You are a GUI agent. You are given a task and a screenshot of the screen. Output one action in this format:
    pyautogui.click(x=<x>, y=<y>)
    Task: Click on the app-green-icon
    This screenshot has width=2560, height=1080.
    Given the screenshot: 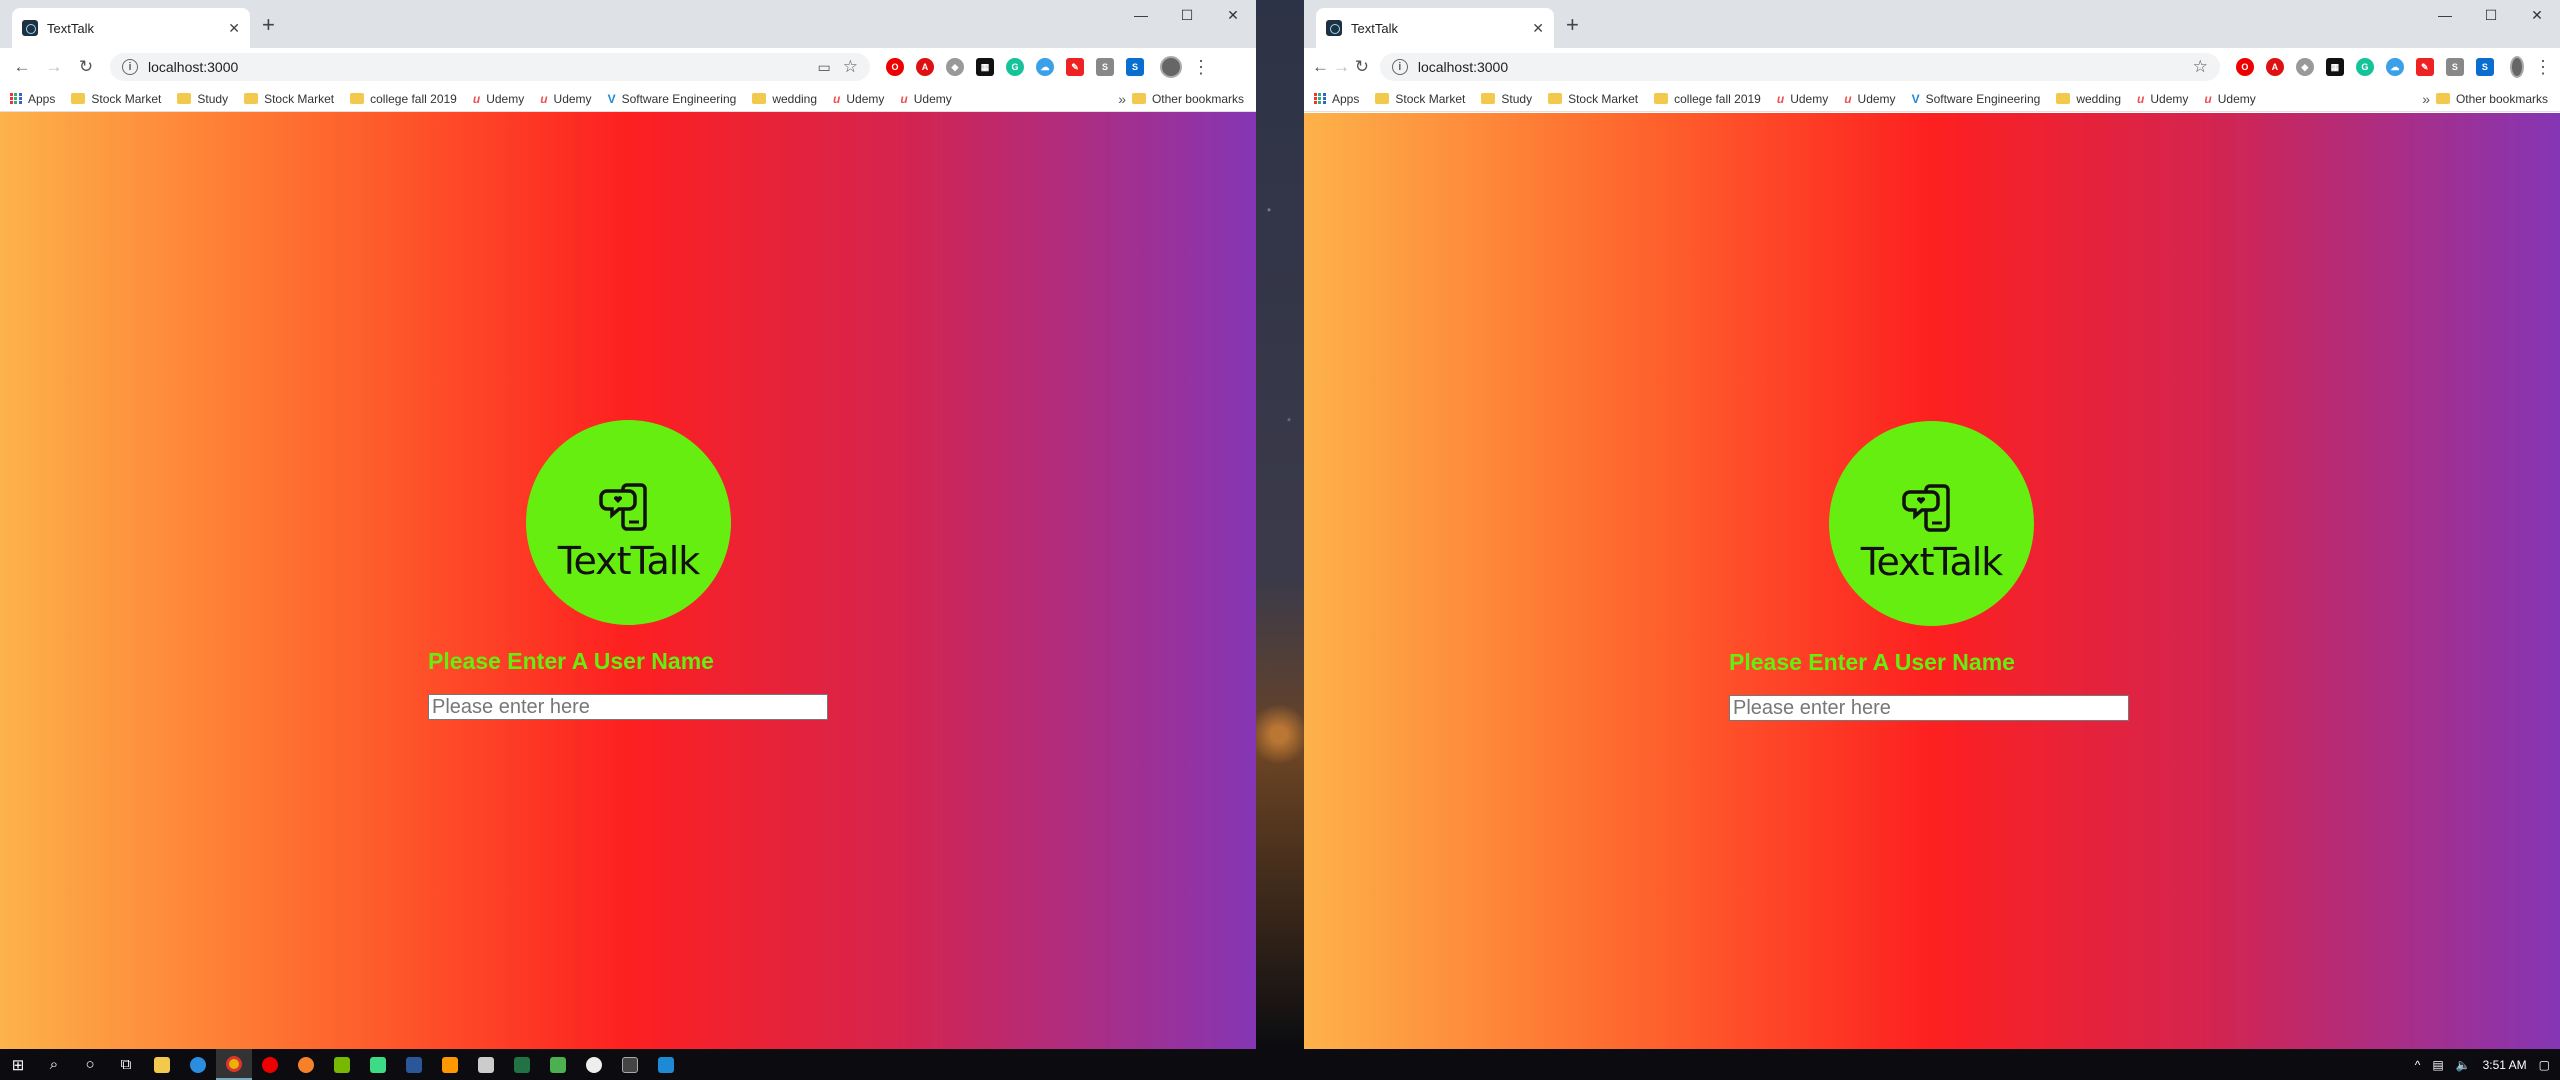 What is the action you would take?
    pyautogui.click(x=558, y=1064)
    